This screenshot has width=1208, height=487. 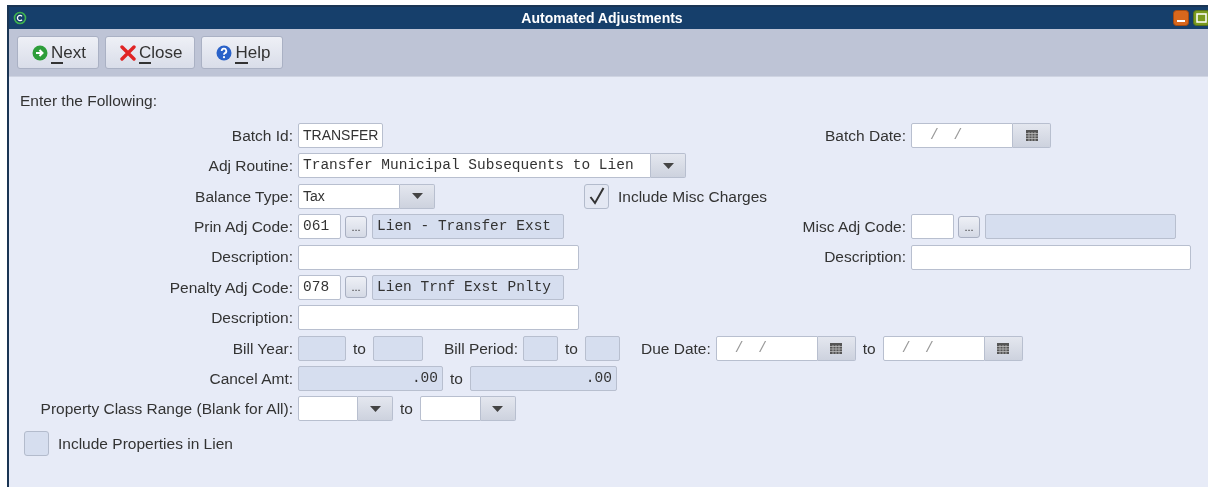 What do you see at coordinates (1181, 18) in the screenshot?
I see `minimize-icon` at bounding box center [1181, 18].